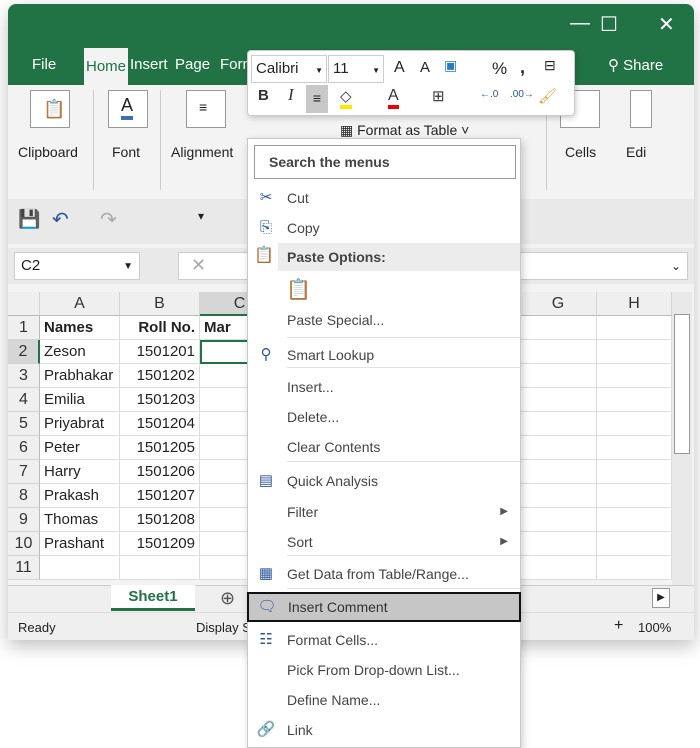  Describe the element at coordinates (80, 352) in the screenshot. I see `cell: Zeson` at that location.